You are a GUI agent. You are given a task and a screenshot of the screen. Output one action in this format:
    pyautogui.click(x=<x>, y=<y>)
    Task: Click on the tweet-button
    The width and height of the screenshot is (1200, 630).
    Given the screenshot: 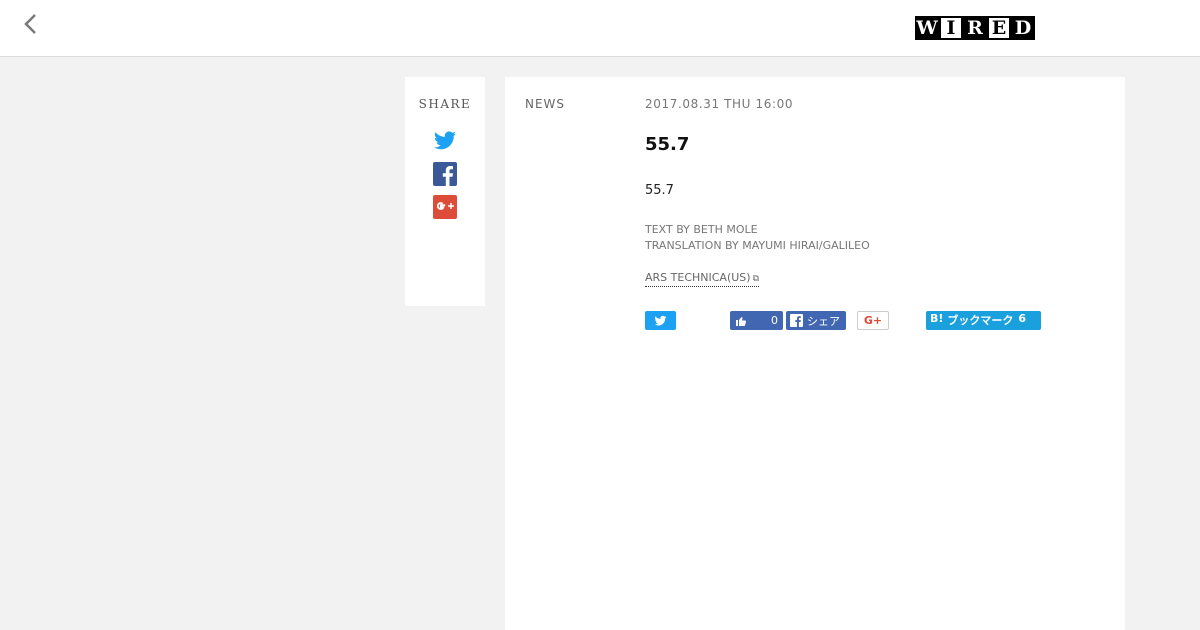 What is the action you would take?
    pyautogui.click(x=660, y=320)
    